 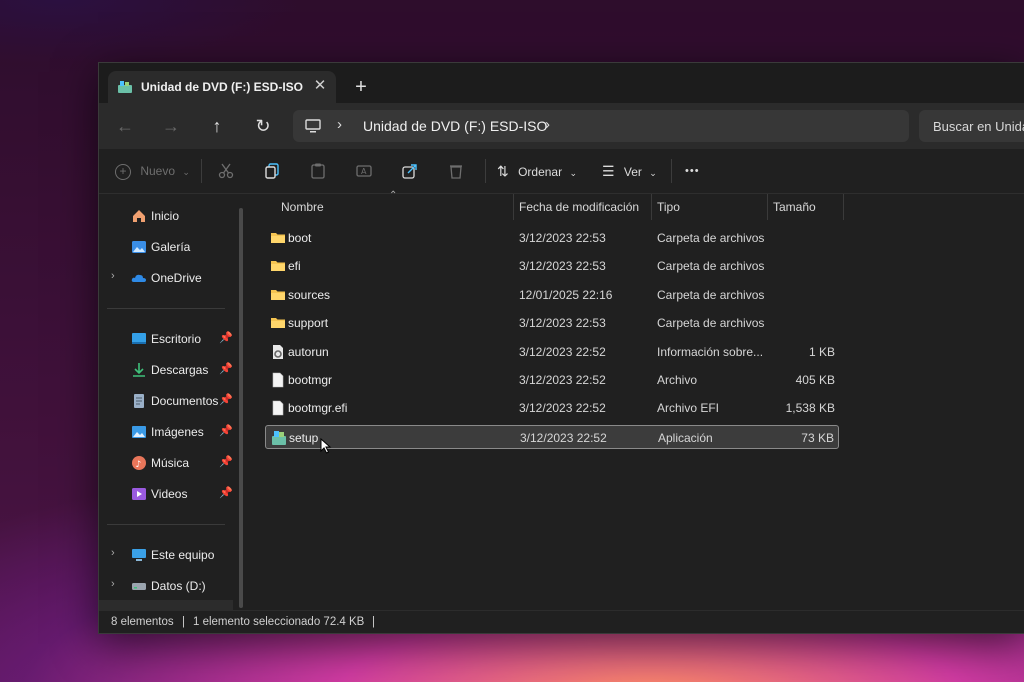 I want to click on file-name: efi, so click(x=294, y=266).